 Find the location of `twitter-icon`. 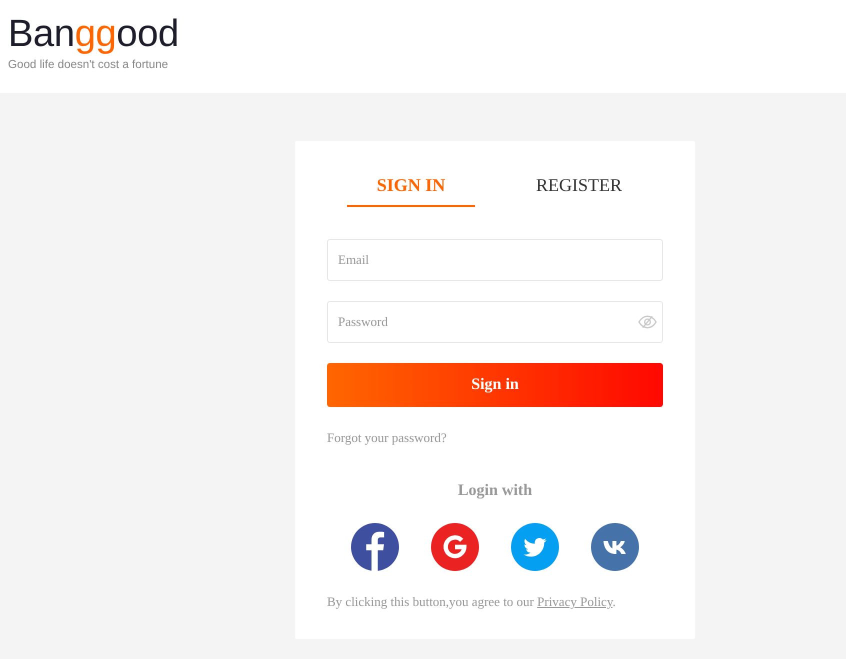

twitter-icon is located at coordinates (535, 547).